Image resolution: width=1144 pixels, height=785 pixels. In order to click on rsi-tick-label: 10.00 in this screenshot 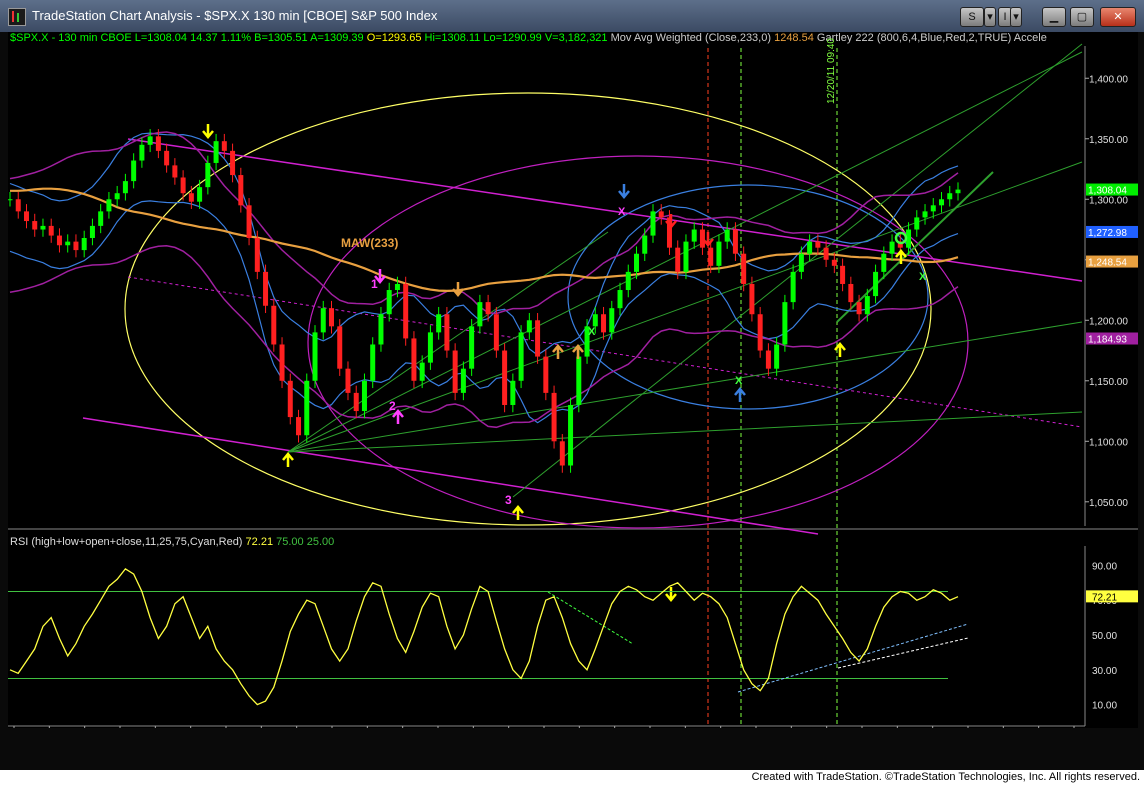, I will do `click(1104, 706)`.